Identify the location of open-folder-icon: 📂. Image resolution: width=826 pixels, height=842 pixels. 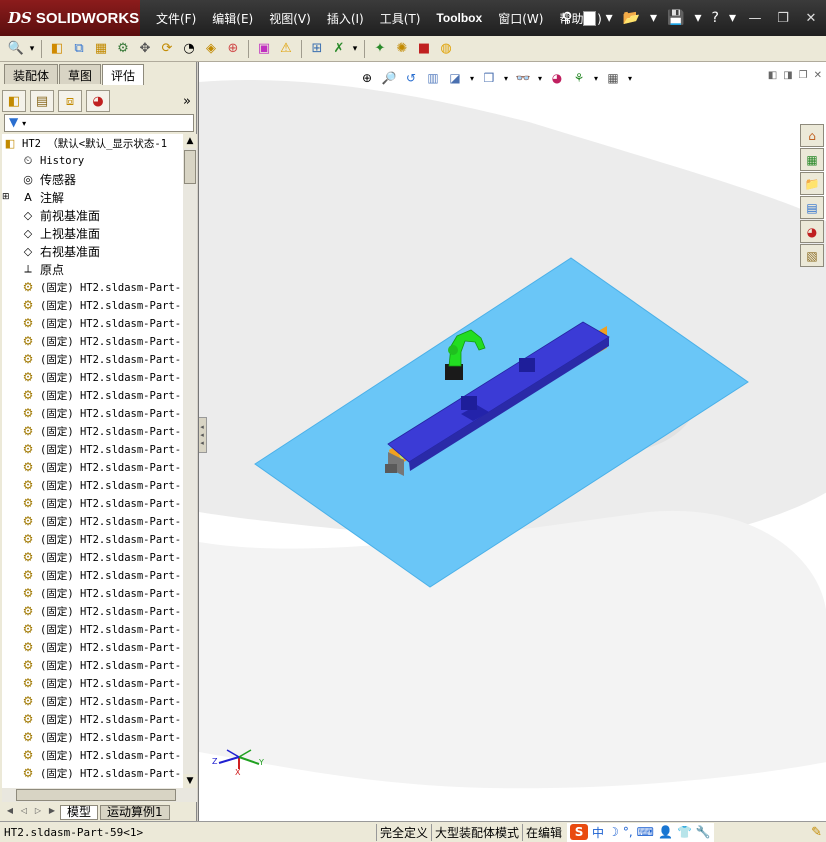
(631, 18).